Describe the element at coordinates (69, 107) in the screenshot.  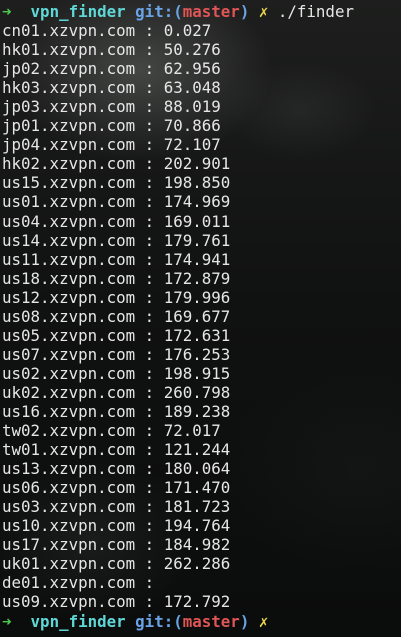
I see `server-hostname: jp03.xzvpn.com` at that location.